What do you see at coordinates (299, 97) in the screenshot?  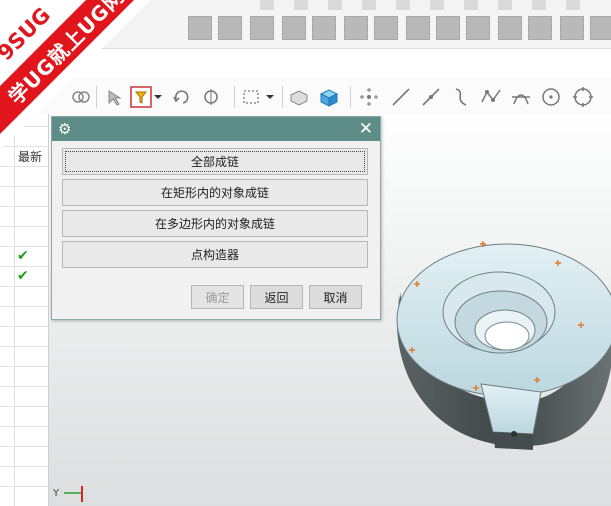 I see `solid-body-icon` at bounding box center [299, 97].